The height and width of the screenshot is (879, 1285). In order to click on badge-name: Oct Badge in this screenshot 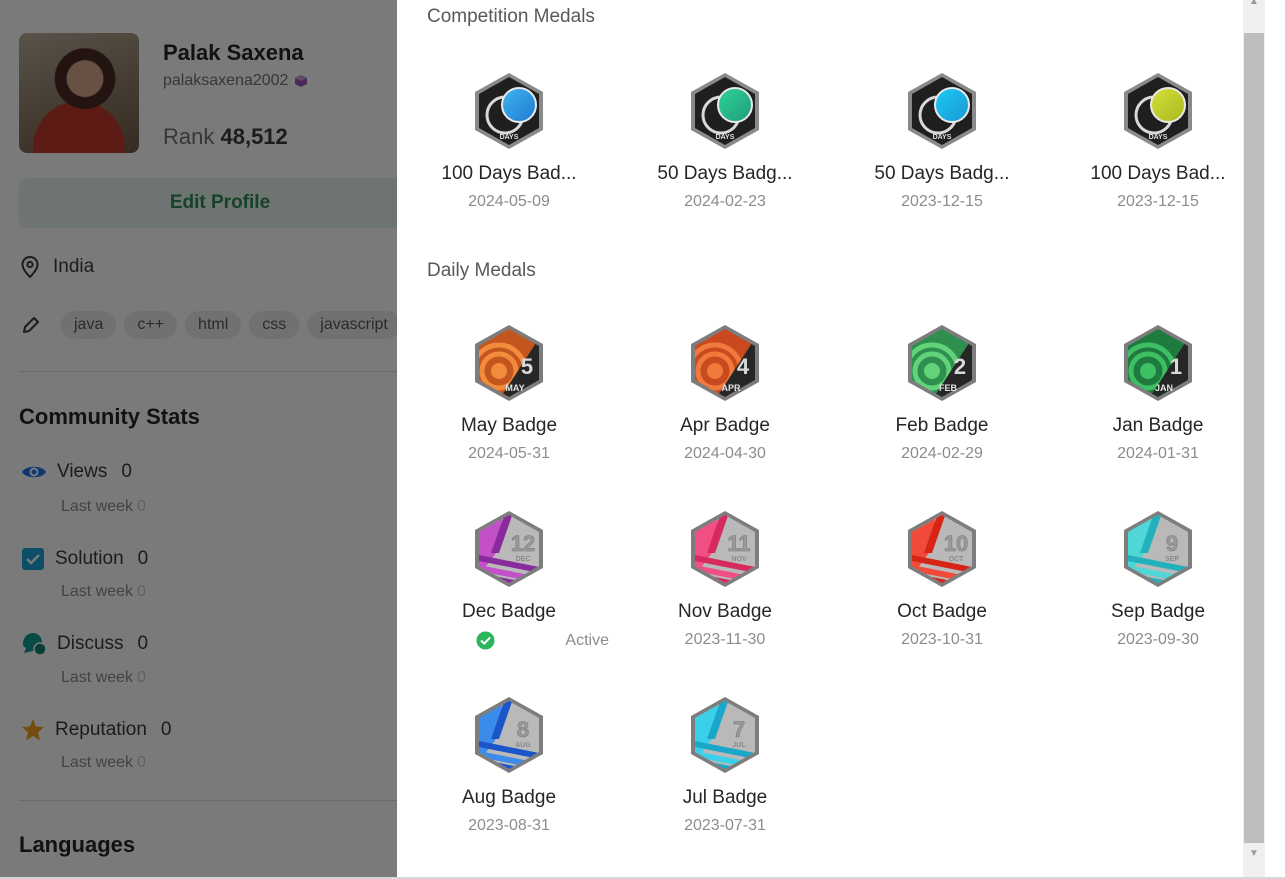, I will do `click(942, 611)`.